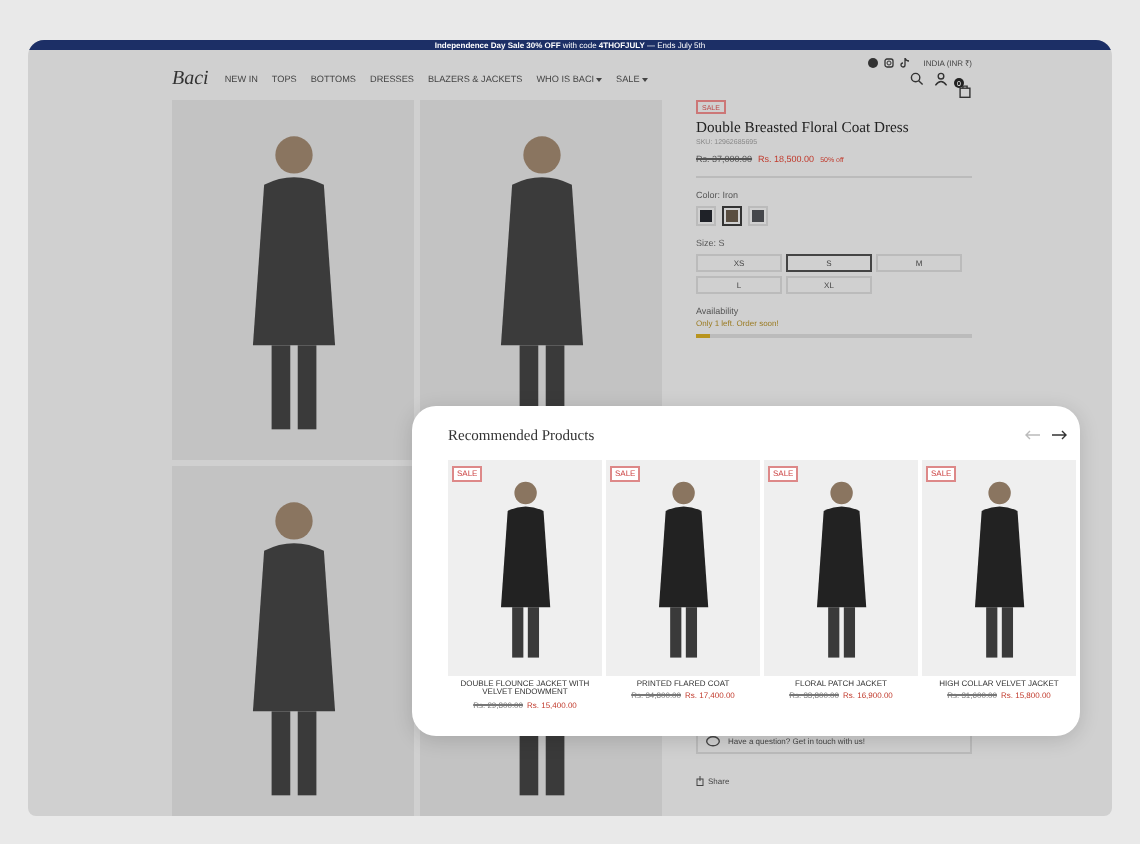 This screenshot has height=844, width=1140. What do you see at coordinates (904, 63) in the screenshot?
I see `tiktok-icon` at bounding box center [904, 63].